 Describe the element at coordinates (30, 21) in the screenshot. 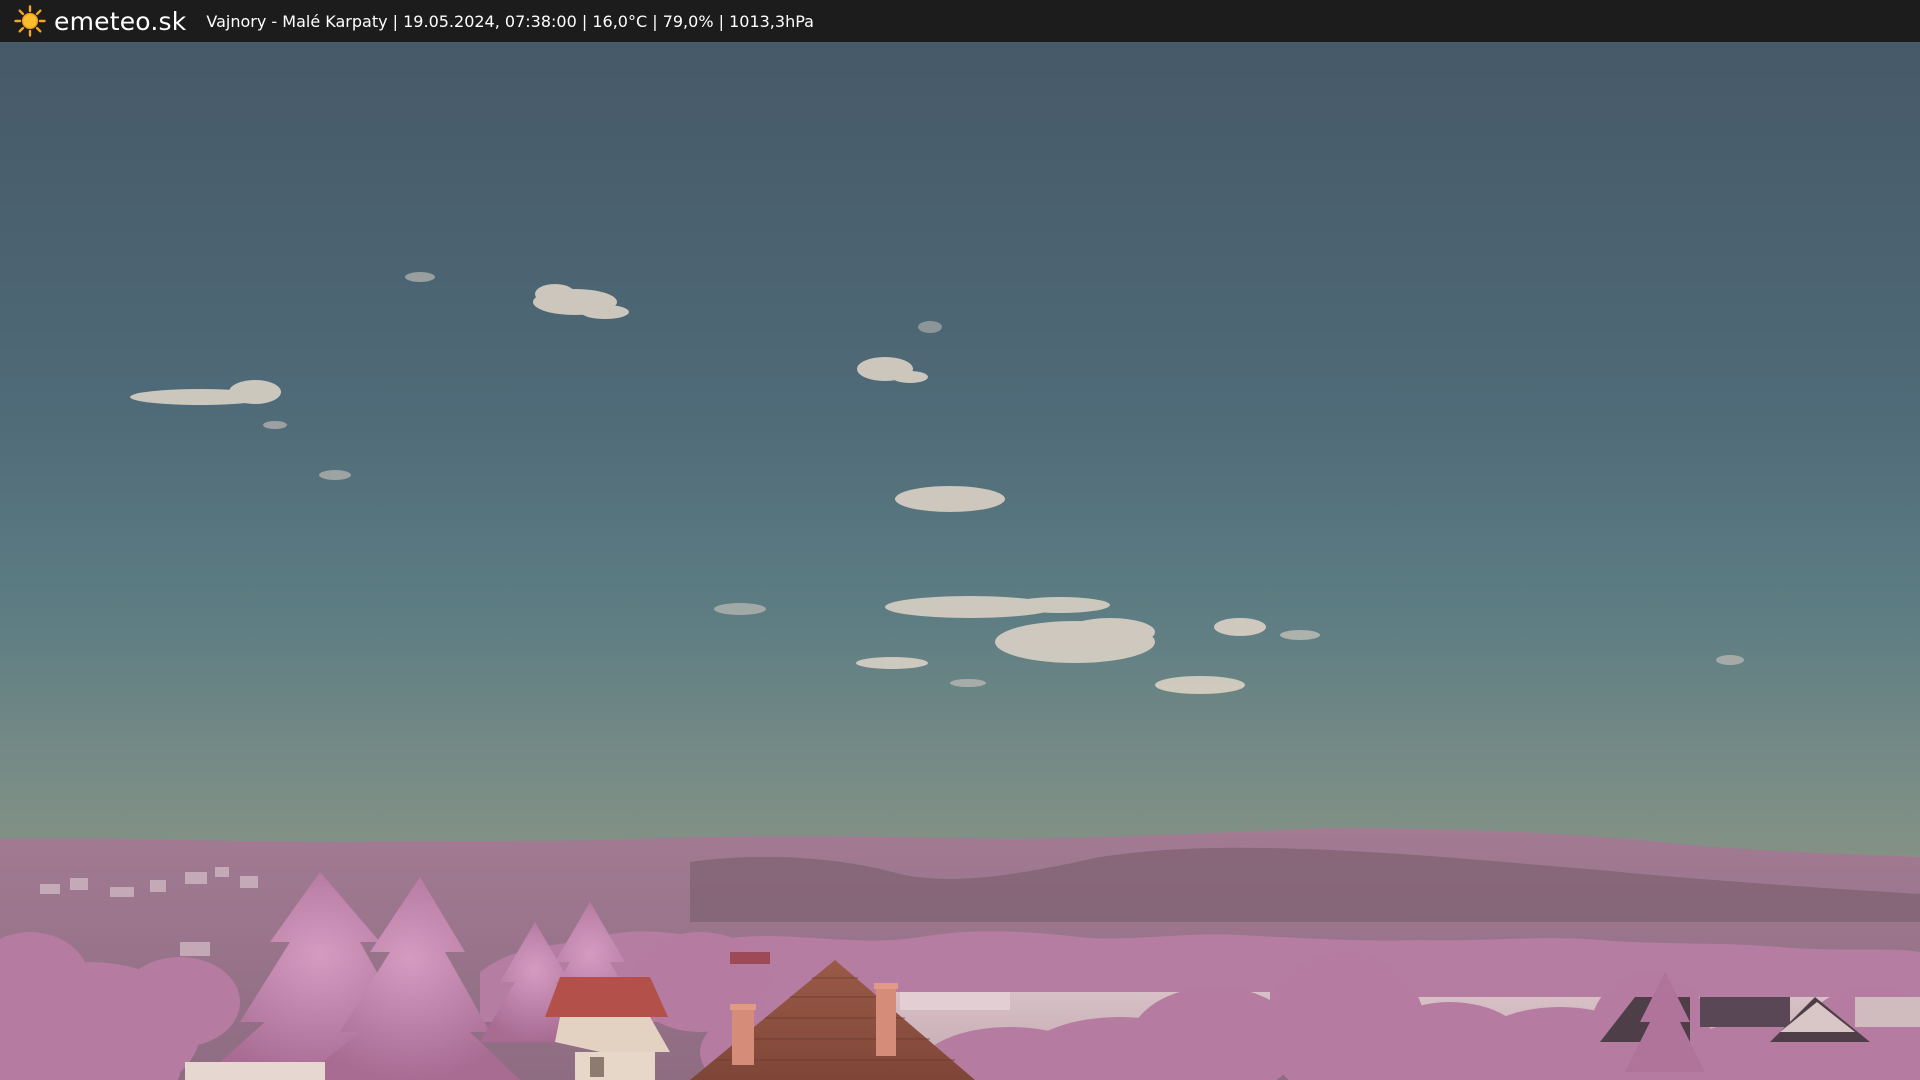

I see `sun-icon` at that location.